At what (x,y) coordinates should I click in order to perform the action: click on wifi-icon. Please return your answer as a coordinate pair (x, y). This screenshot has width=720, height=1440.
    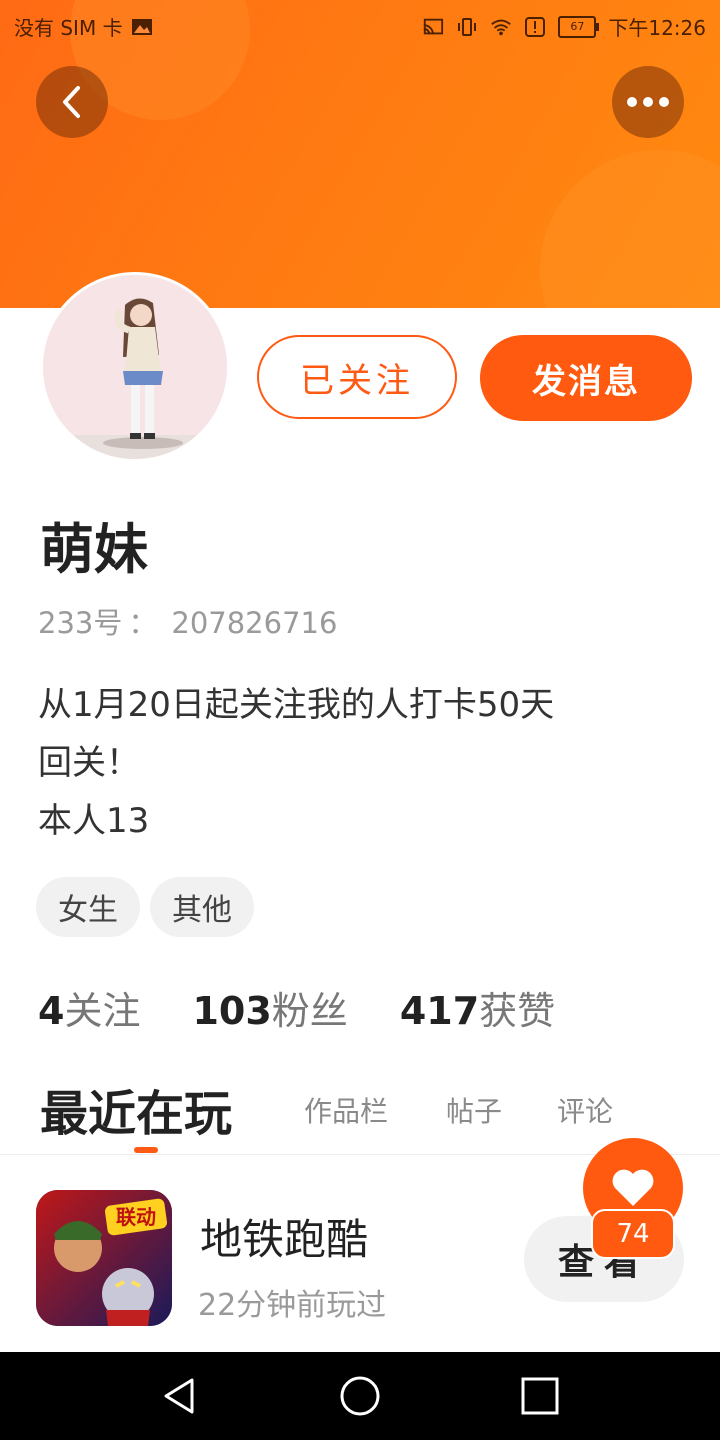
    Looking at the image, I should click on (501, 27).